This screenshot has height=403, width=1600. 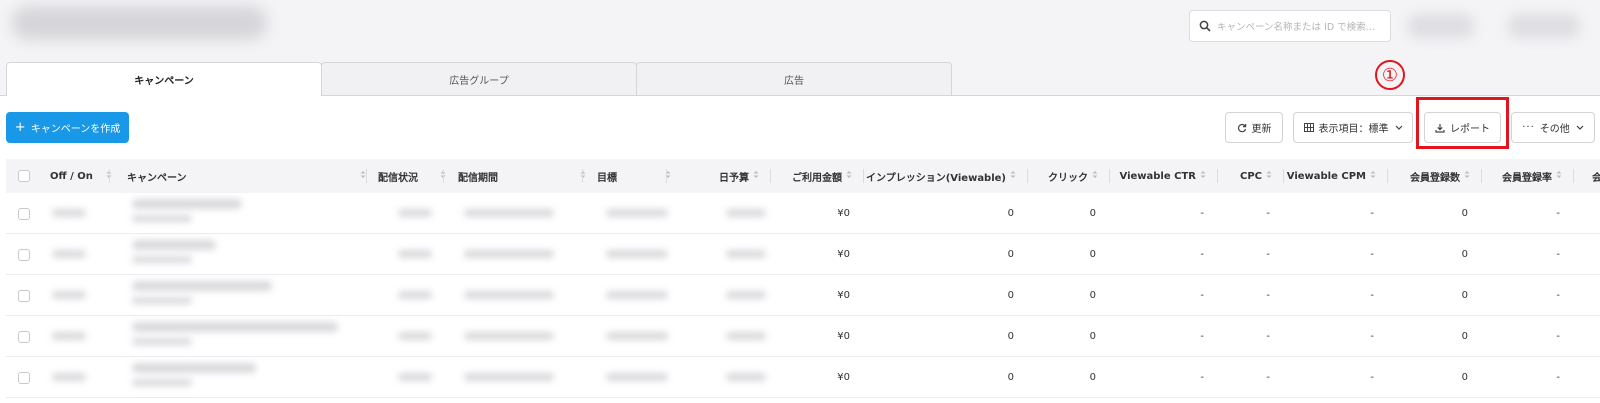 I want to click on col-clicks-header: クリック, so click(x=1070, y=176).